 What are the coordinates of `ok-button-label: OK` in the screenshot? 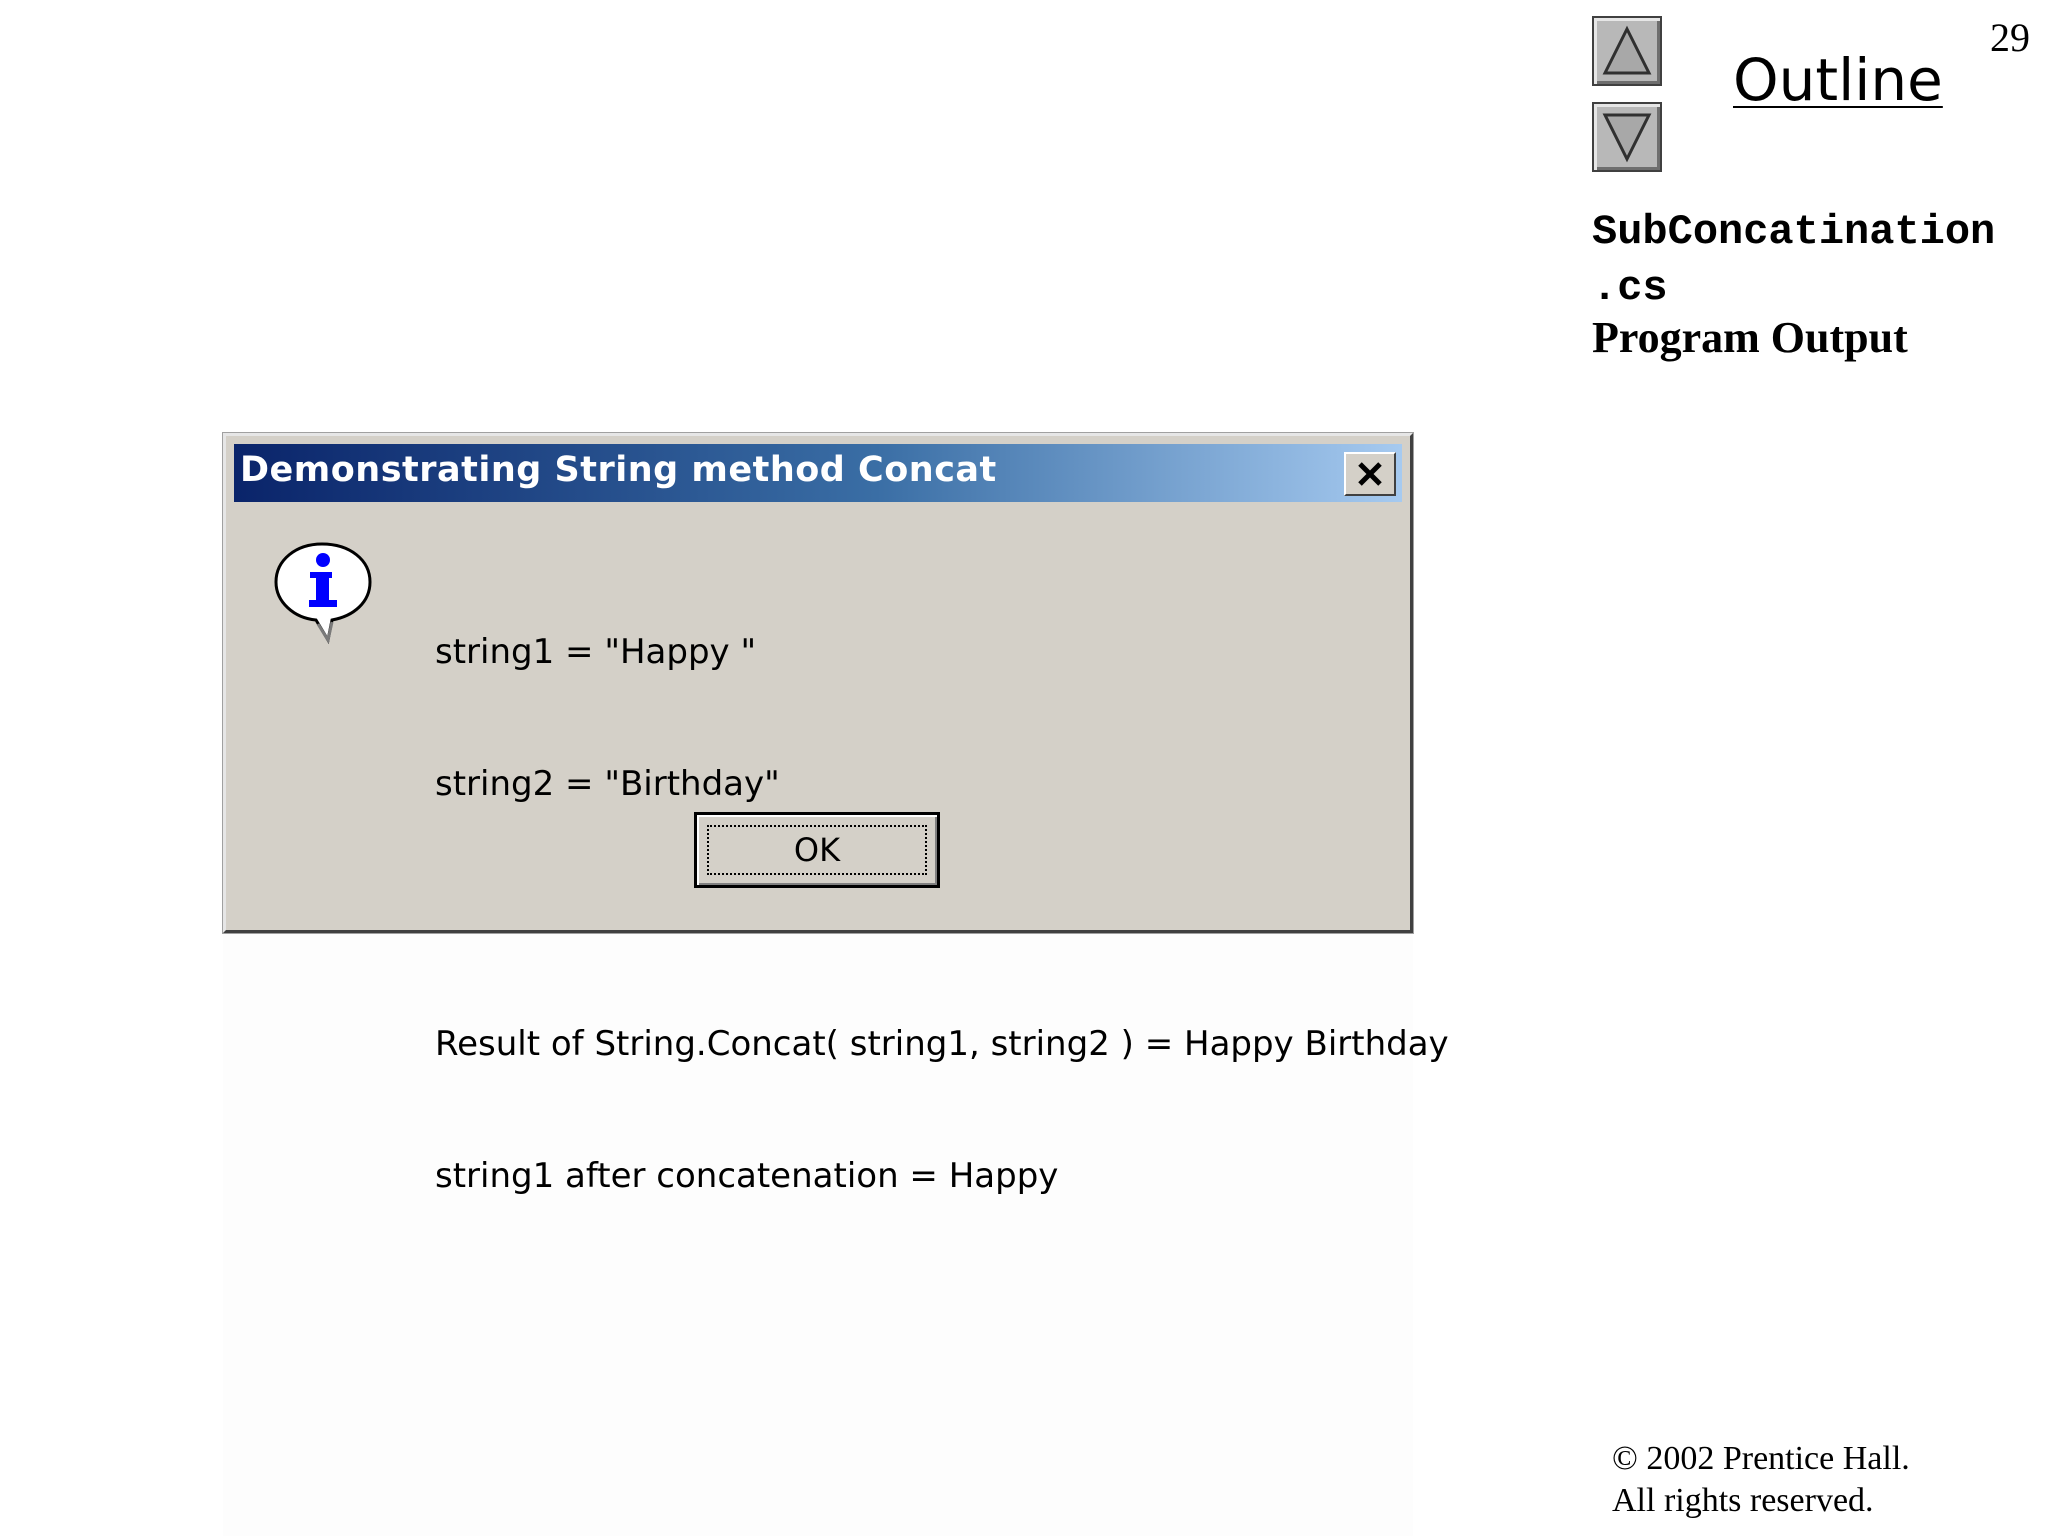 It's located at (817, 850).